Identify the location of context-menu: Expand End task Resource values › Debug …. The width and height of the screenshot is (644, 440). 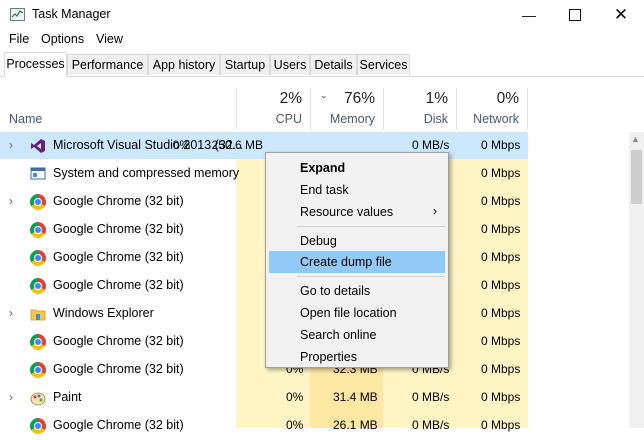
(357, 260).